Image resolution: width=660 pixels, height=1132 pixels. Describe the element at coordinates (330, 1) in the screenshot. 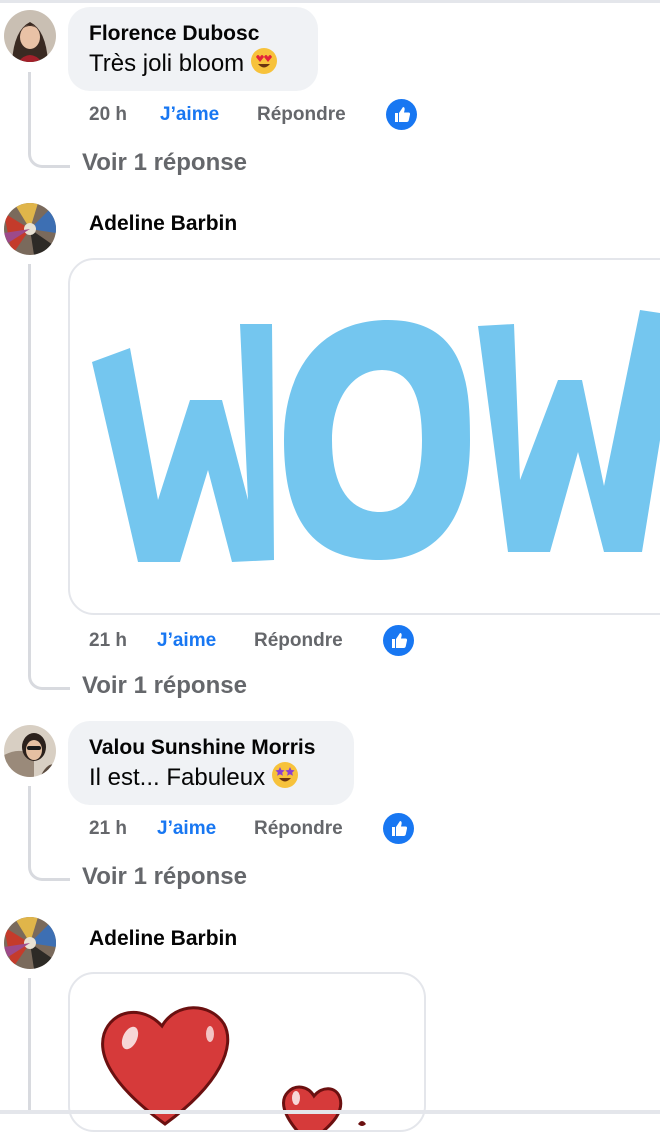

I see `top-divider` at that location.